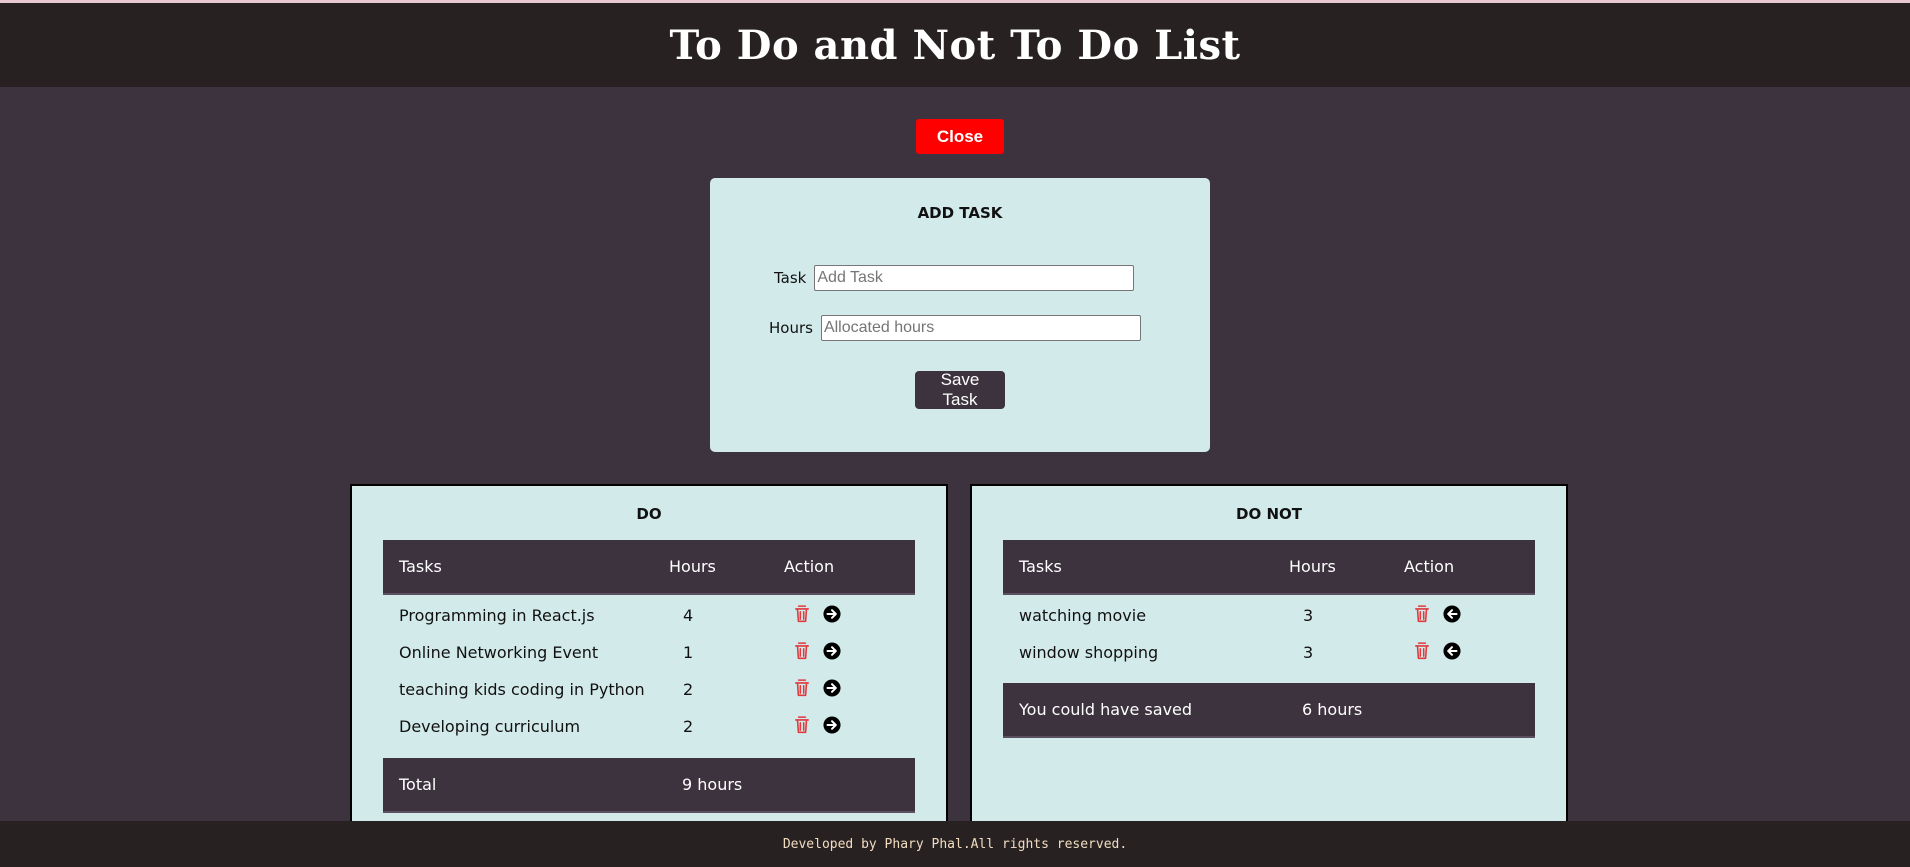 This screenshot has width=1910, height=867. I want to click on table-row: watching movie 3, so click(1269, 615).